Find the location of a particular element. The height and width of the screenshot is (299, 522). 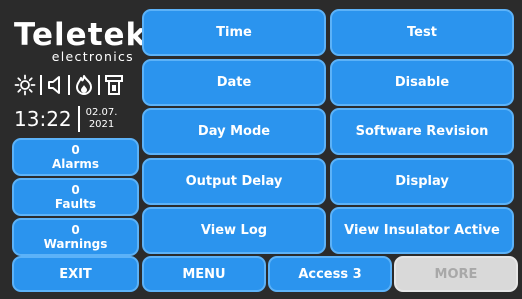

flame-icon is located at coordinates (84, 85).